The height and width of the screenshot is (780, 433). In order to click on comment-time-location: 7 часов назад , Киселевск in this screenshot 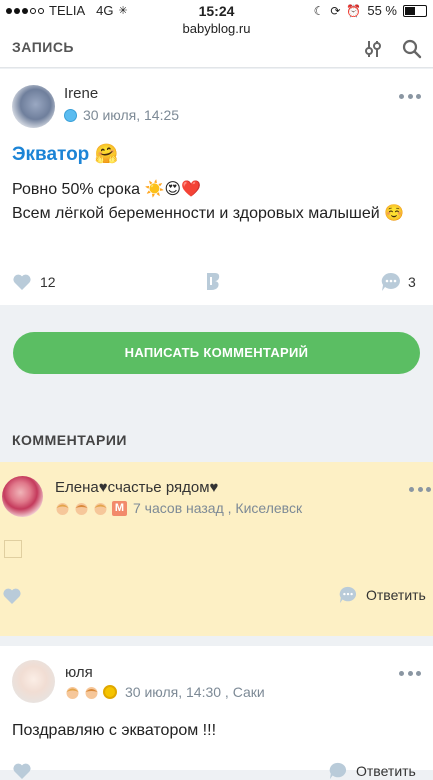, I will do `click(218, 508)`.